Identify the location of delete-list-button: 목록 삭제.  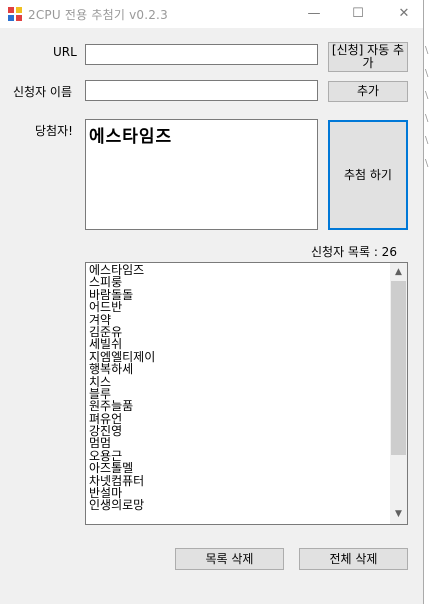
(229, 559).